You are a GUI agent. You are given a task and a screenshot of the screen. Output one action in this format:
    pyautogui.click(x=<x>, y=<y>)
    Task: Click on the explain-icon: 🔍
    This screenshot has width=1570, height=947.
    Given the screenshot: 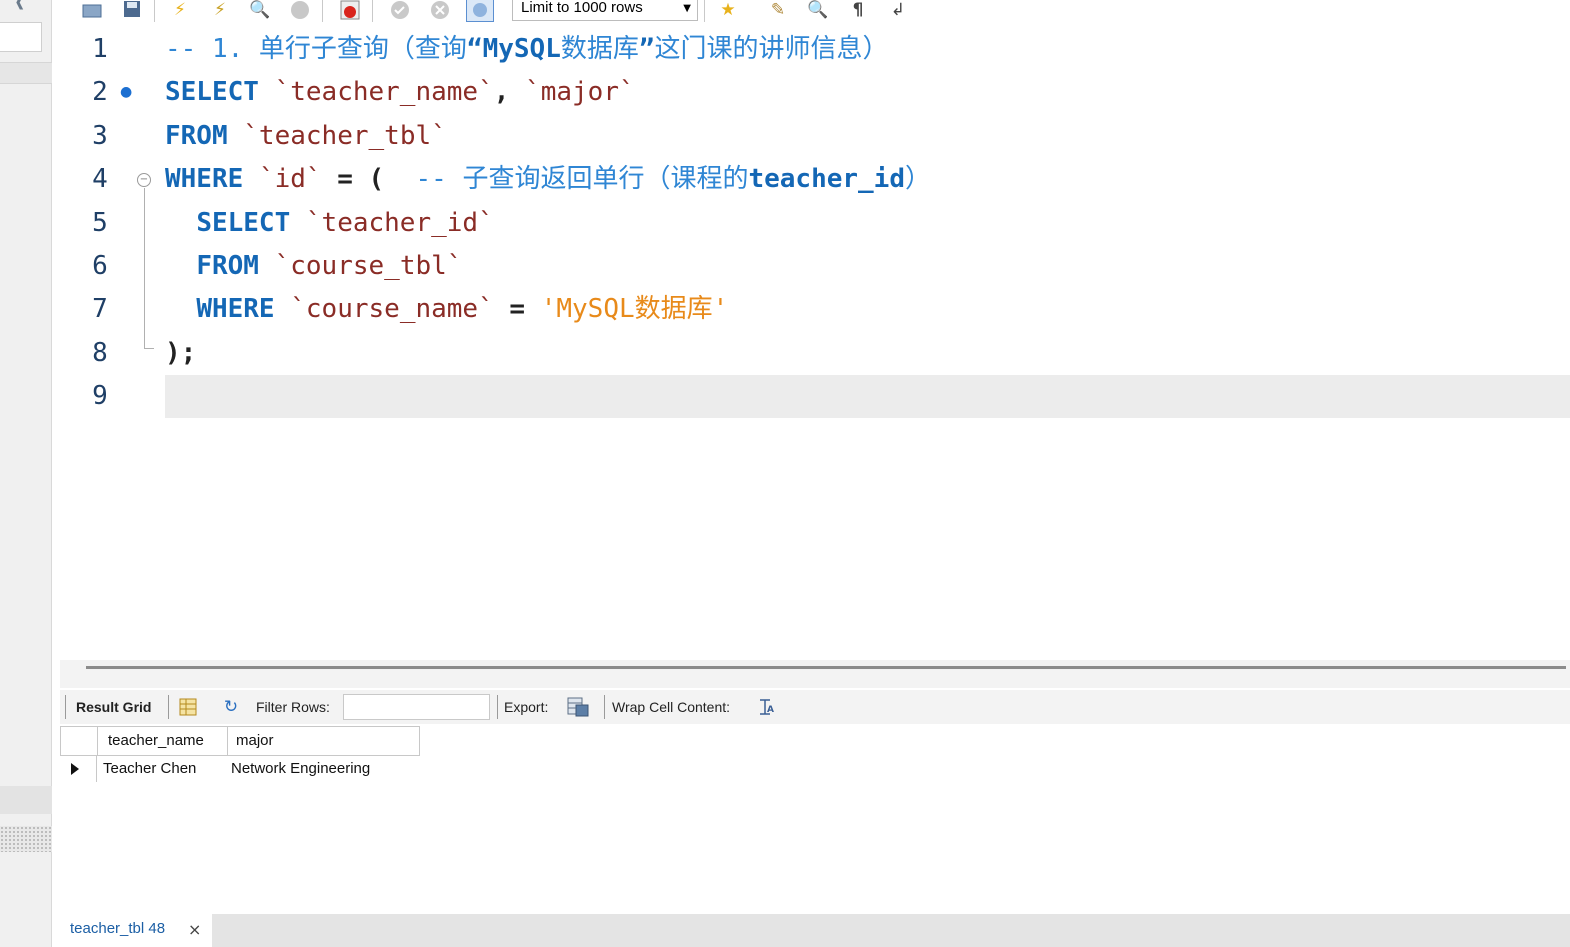 What is the action you would take?
    pyautogui.click(x=260, y=11)
    